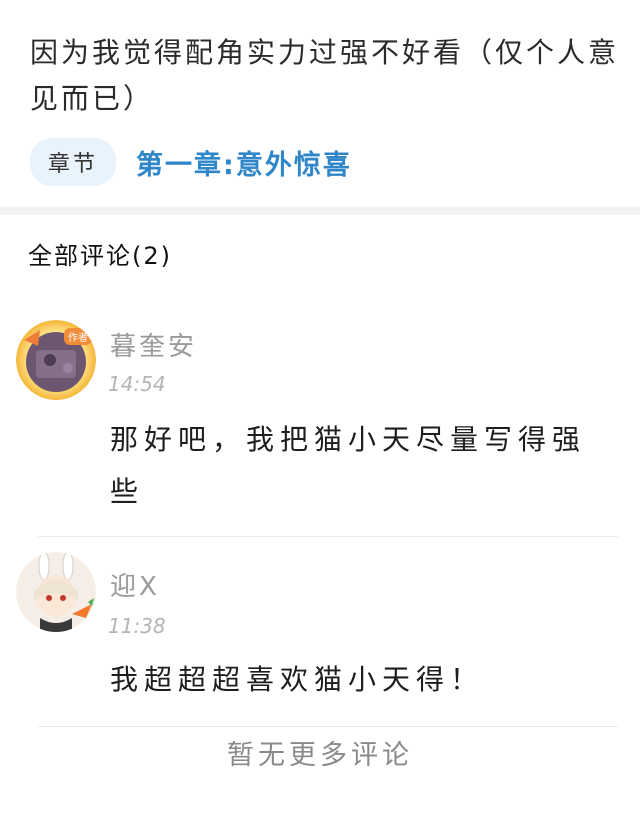 The height and width of the screenshot is (839, 640). I want to click on comment-text: 我超超超喜欢猫小天得！, so click(297, 679).